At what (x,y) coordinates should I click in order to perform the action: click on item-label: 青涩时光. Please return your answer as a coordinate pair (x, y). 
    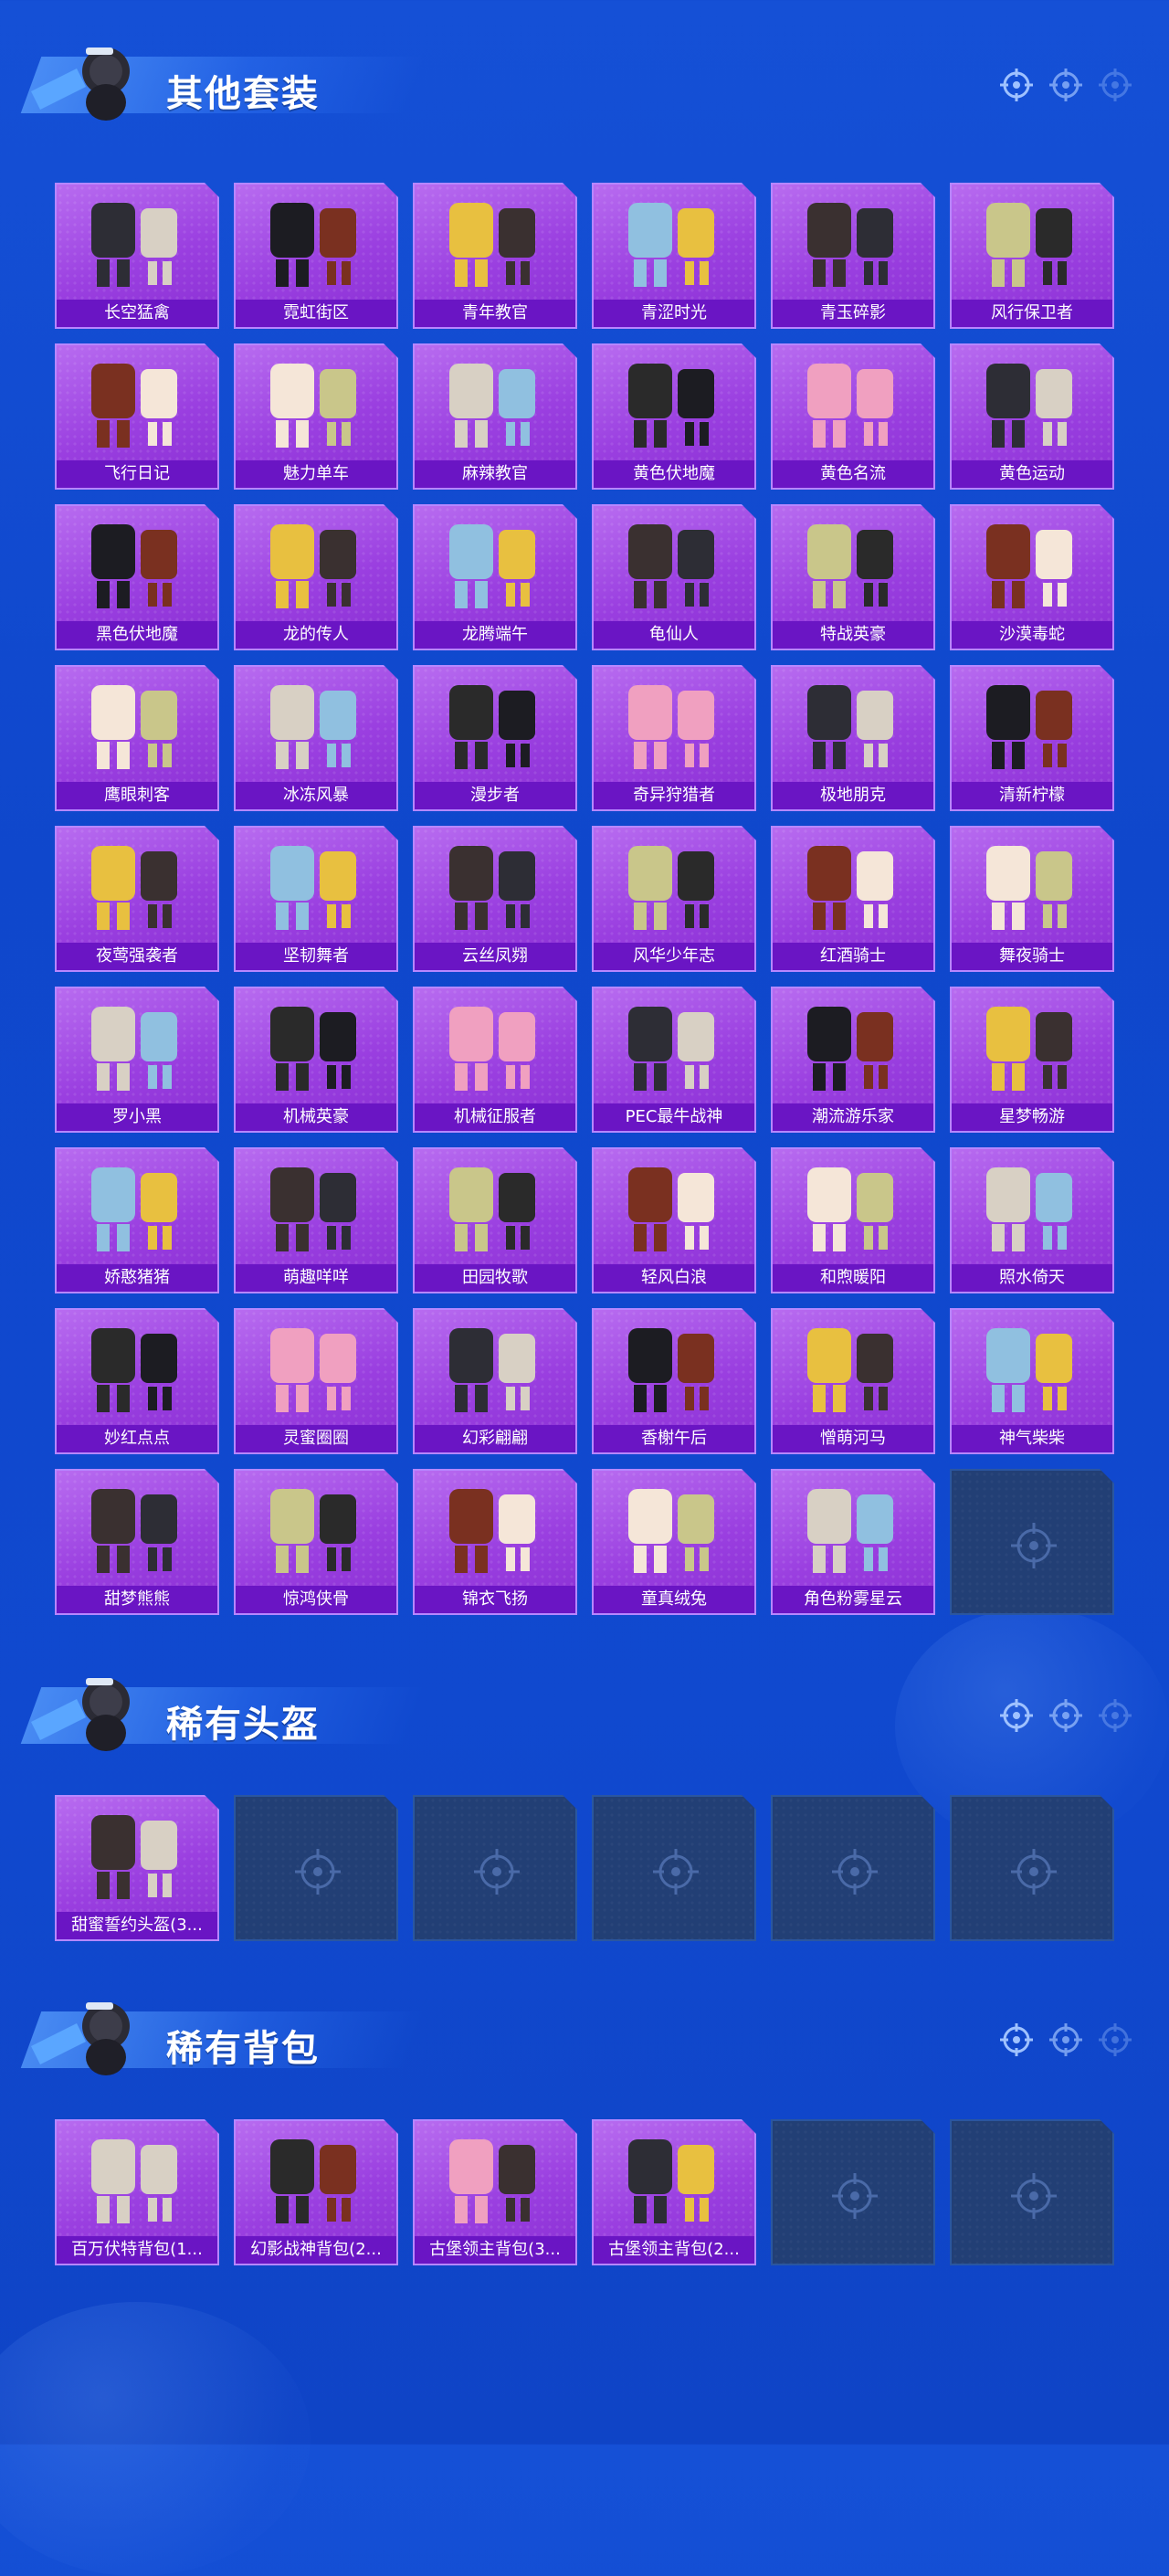
    Looking at the image, I should click on (674, 313).